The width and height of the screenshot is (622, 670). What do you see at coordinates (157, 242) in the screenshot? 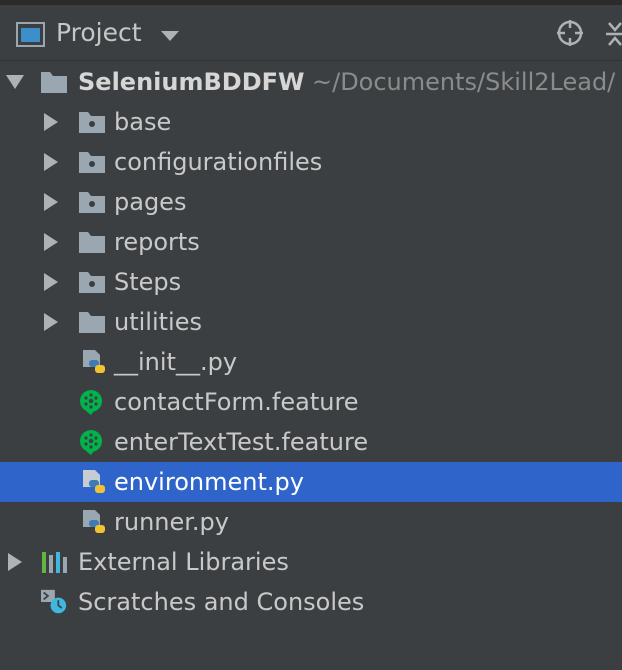
I see `folder-name: reports` at bounding box center [157, 242].